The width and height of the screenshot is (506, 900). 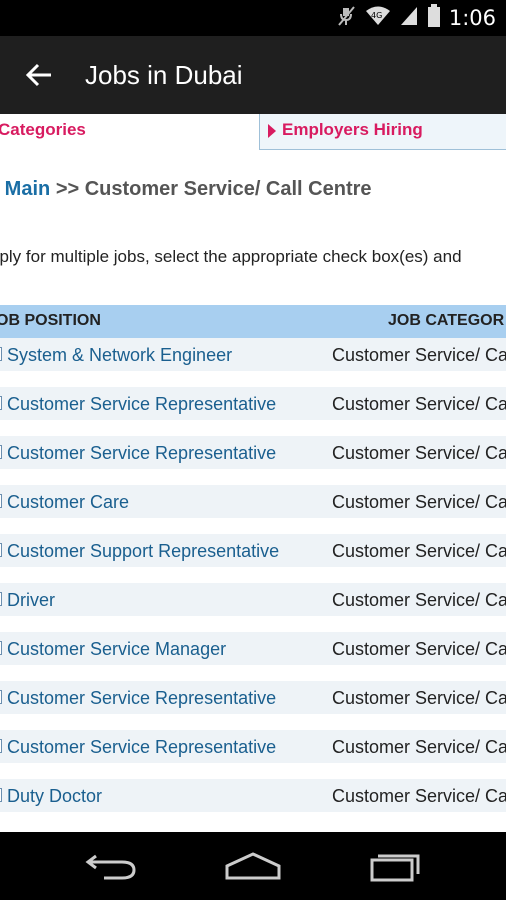 I want to click on status-time: 1:06, so click(x=472, y=18).